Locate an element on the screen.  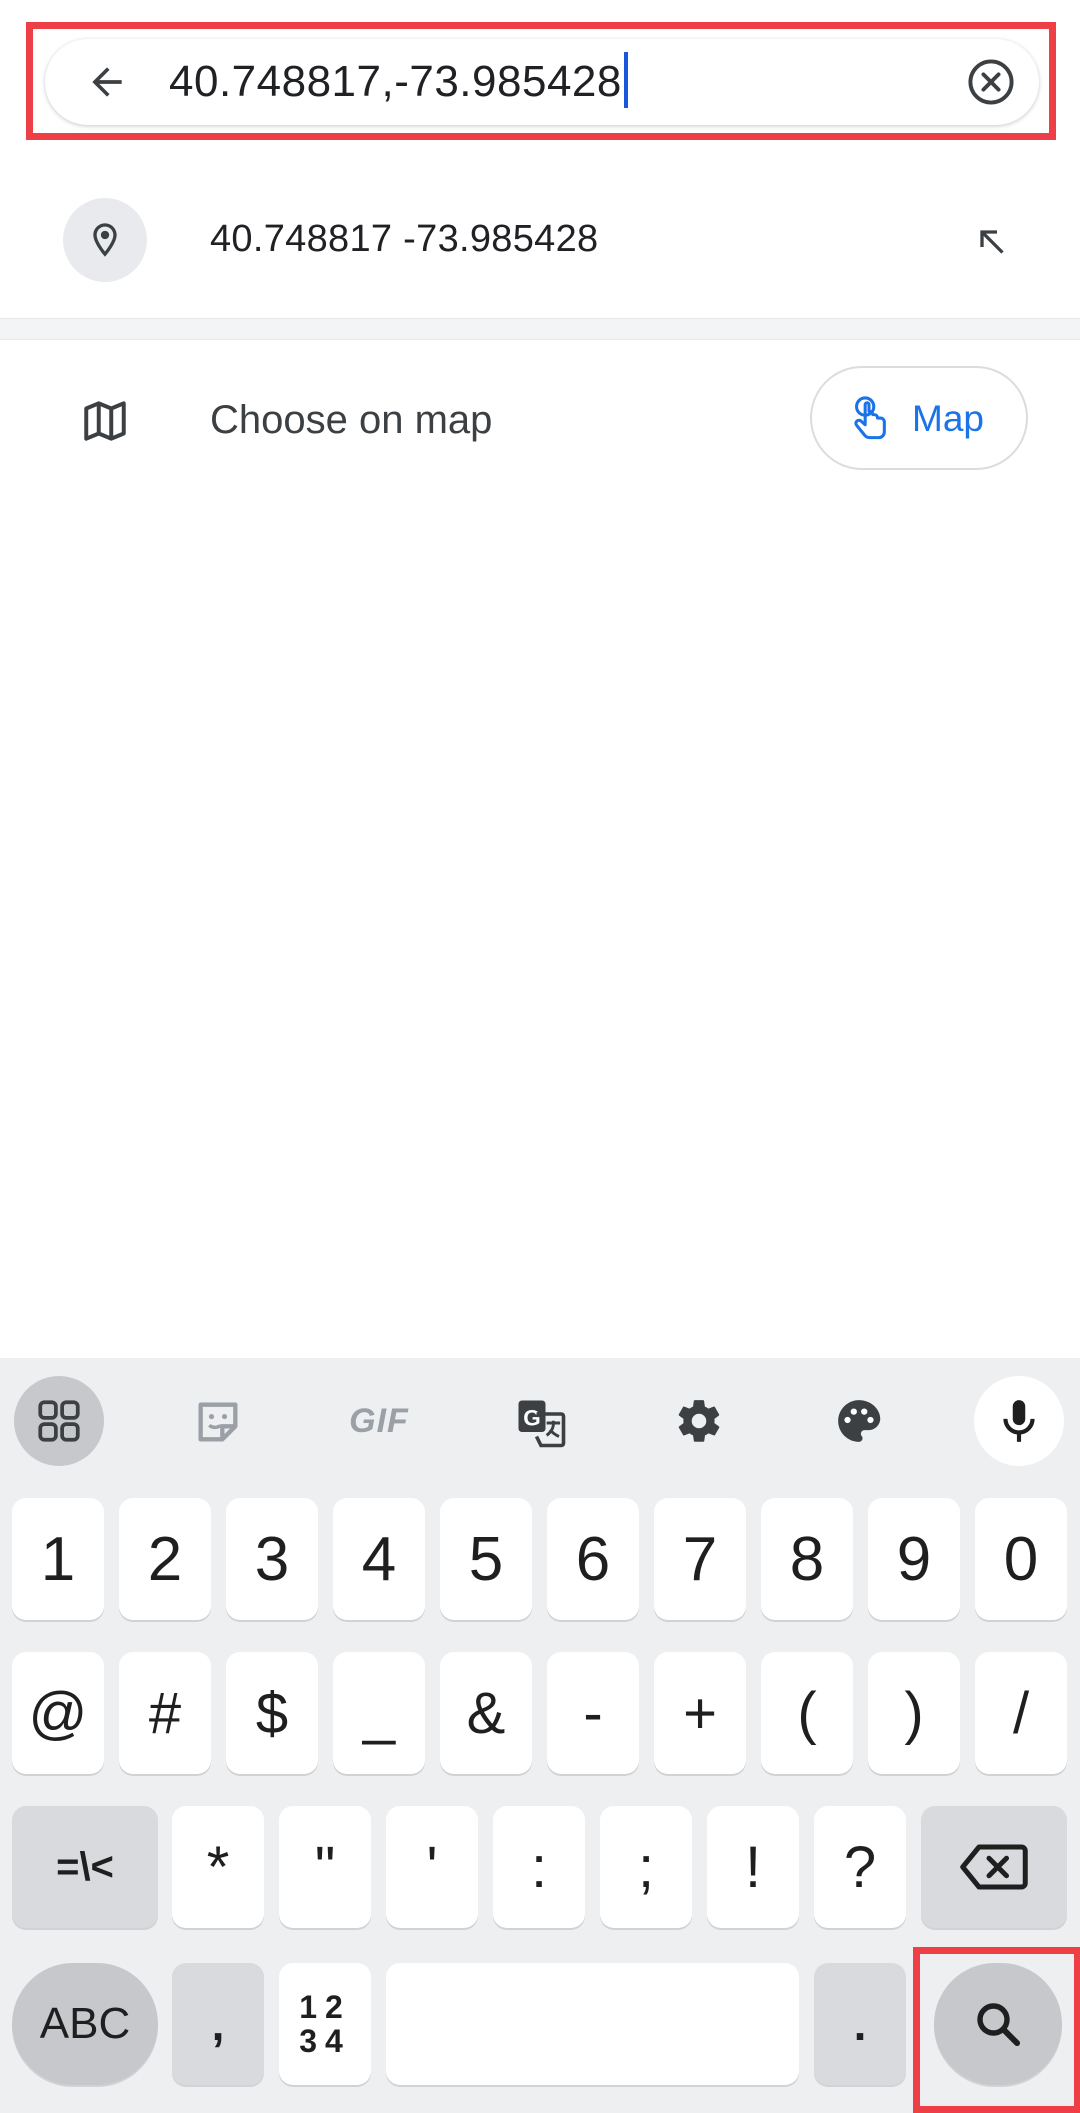
location-pin-badge is located at coordinates (105, 240).